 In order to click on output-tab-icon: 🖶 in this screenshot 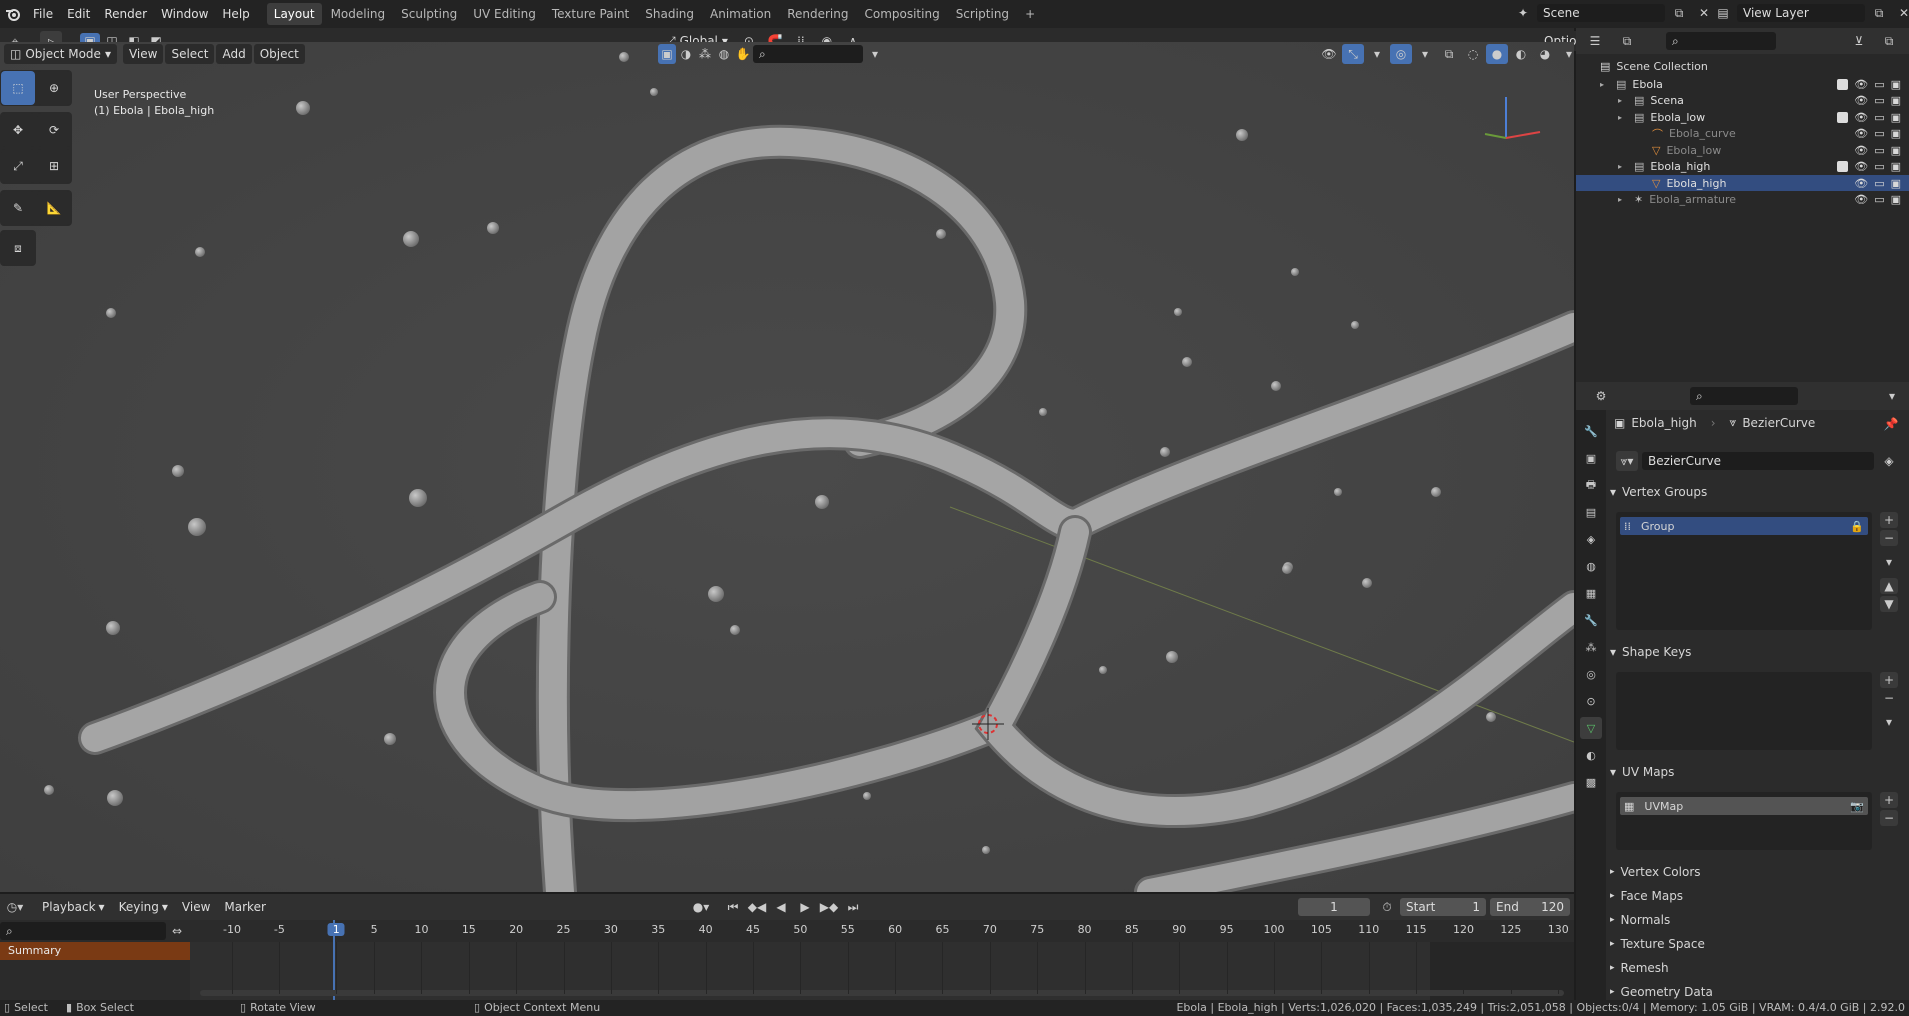, I will do `click(1591, 485)`.